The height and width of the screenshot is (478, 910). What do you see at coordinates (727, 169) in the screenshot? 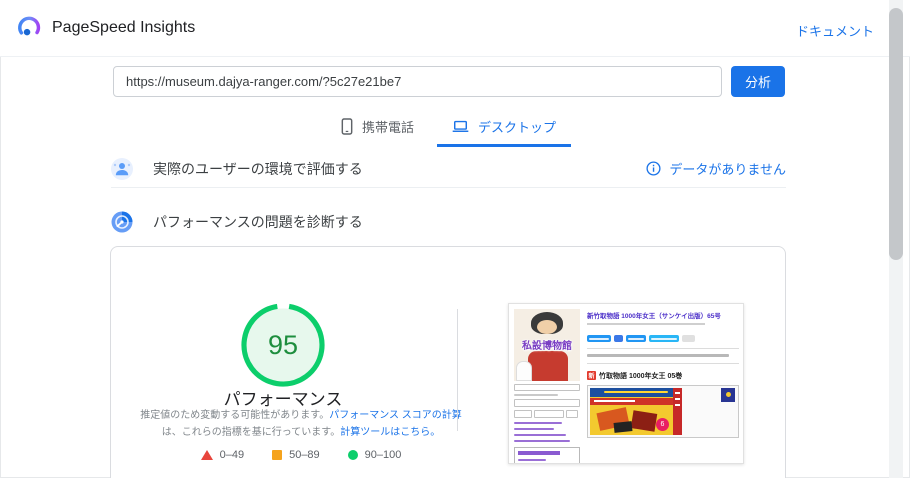
I see `no-data-label: データがありません` at bounding box center [727, 169].